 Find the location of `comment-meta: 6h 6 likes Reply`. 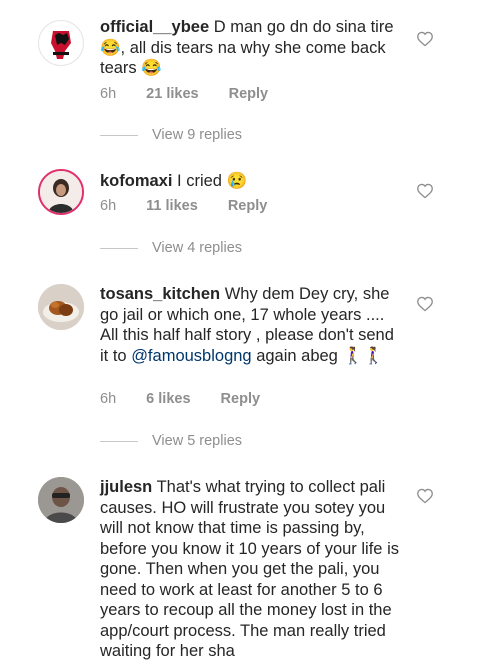

comment-meta: 6h 6 likes Reply is located at coordinates (193, 399).